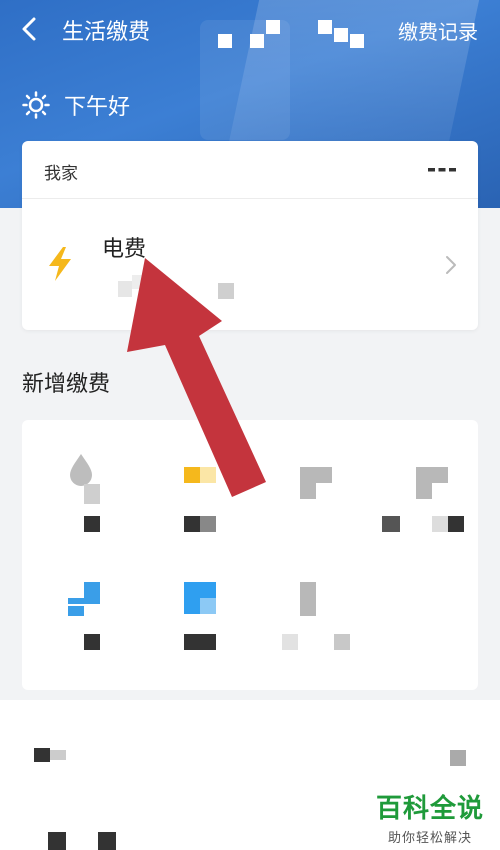 Image resolution: width=500 pixels, height=850 pixels. What do you see at coordinates (250, 29) in the screenshot?
I see `nav-bar: 生活缴费 缴费记录` at bounding box center [250, 29].